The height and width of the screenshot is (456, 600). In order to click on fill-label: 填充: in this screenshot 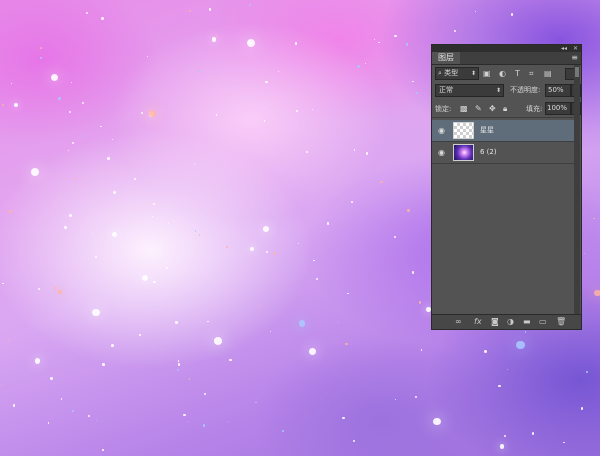, I will do `click(534, 109)`.